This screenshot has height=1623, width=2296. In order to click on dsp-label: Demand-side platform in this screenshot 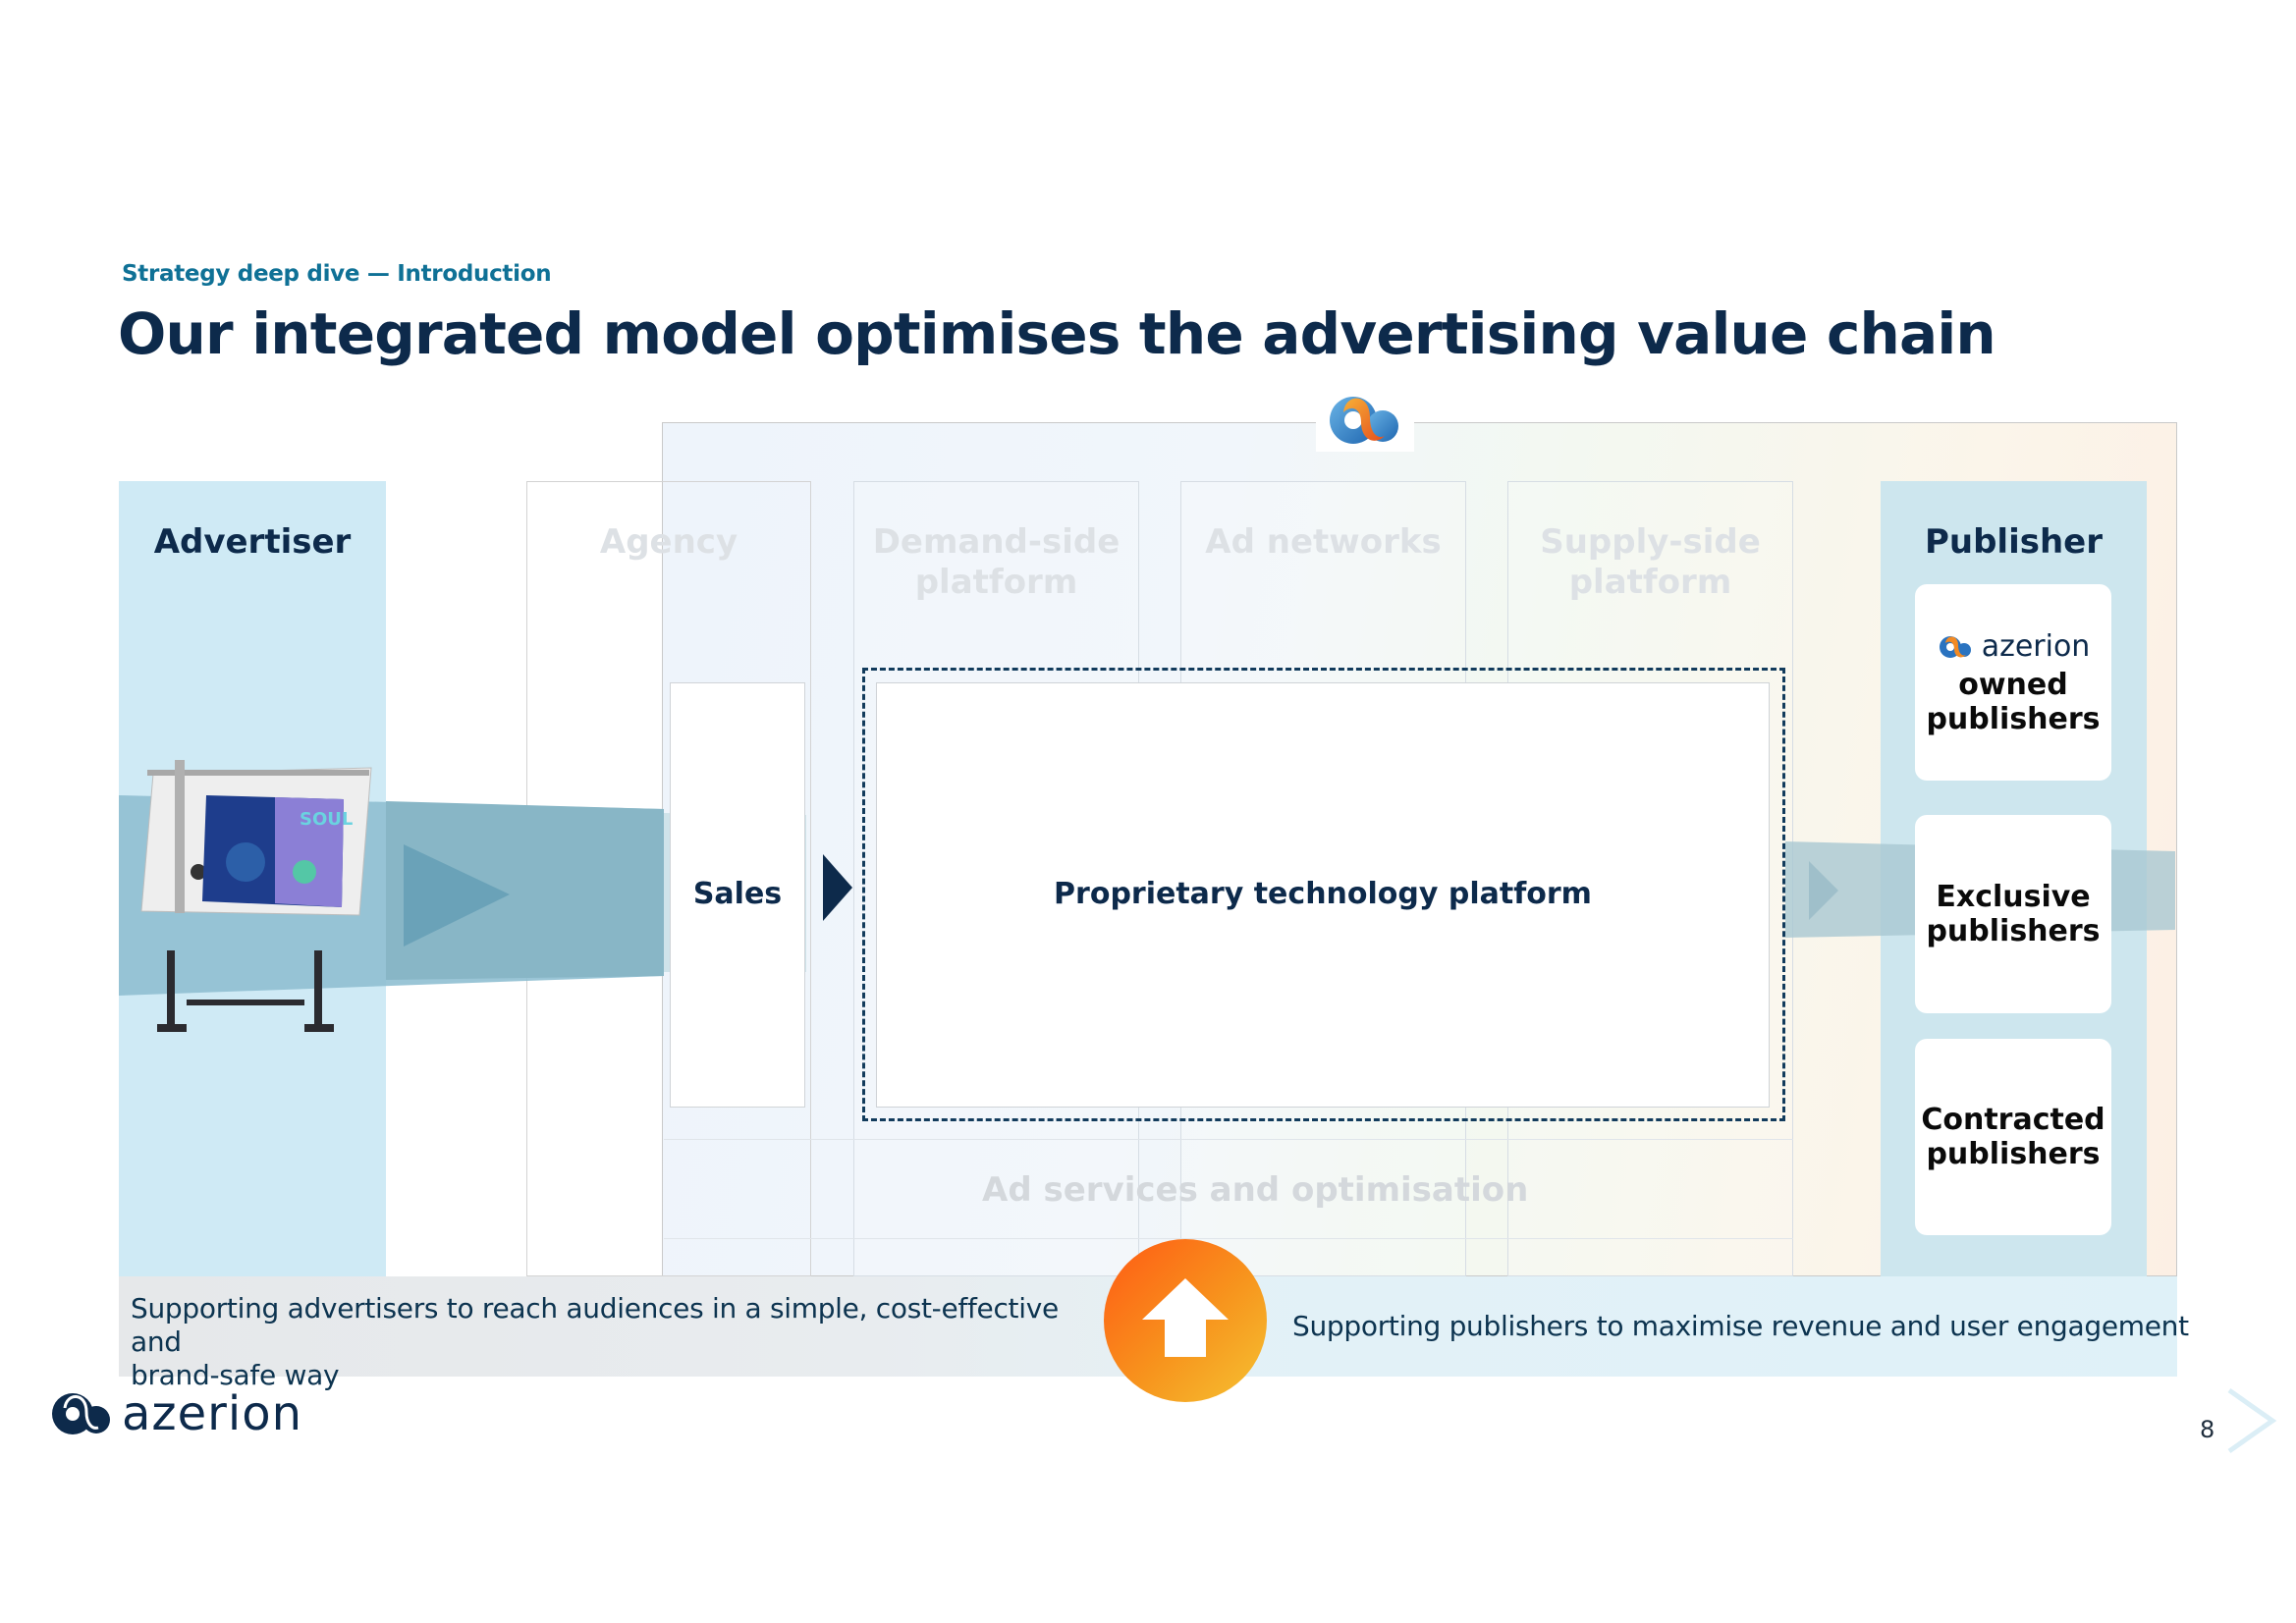, I will do `click(996, 563)`.